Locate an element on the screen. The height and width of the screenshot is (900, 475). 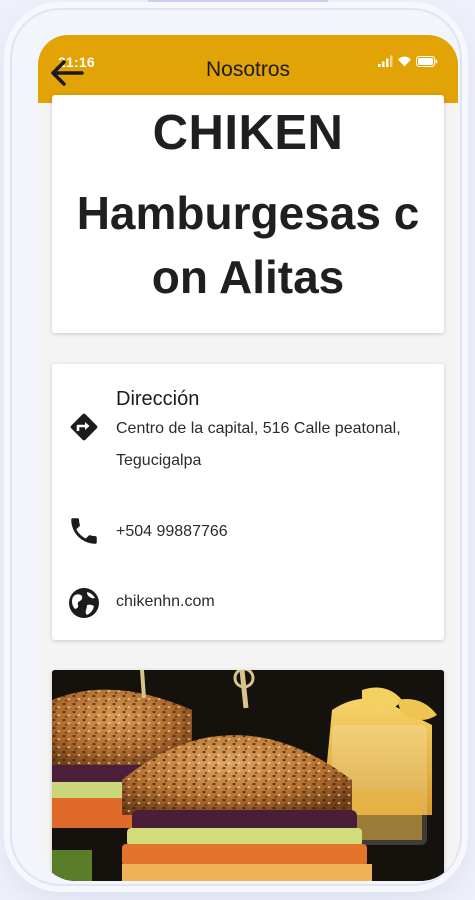
globe-icon is located at coordinates (84, 603).